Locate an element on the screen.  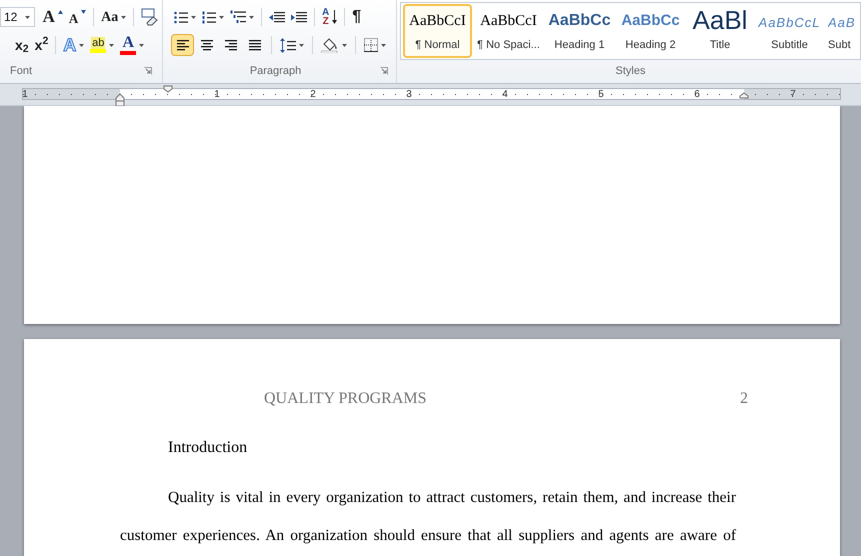
page-number: 2 is located at coordinates (744, 399).